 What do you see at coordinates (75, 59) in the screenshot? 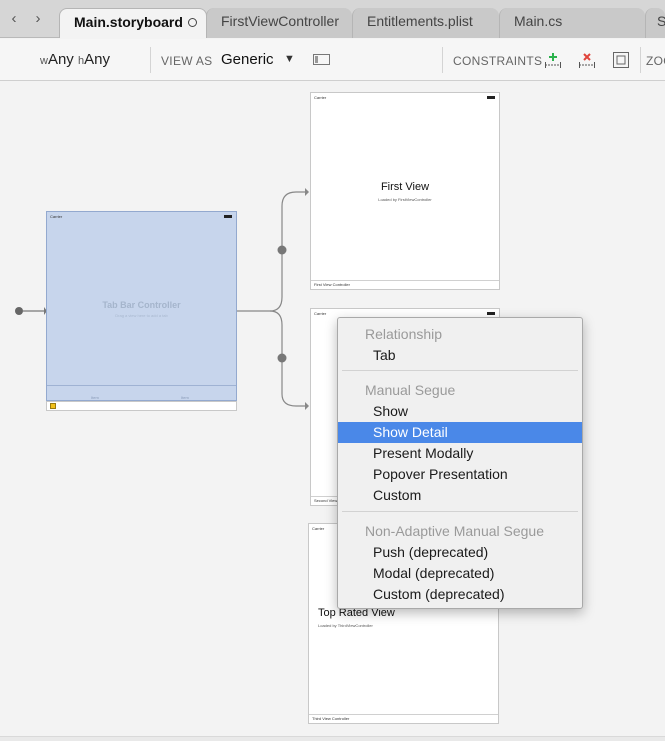
I see `size-class-selector: wAny hAny` at bounding box center [75, 59].